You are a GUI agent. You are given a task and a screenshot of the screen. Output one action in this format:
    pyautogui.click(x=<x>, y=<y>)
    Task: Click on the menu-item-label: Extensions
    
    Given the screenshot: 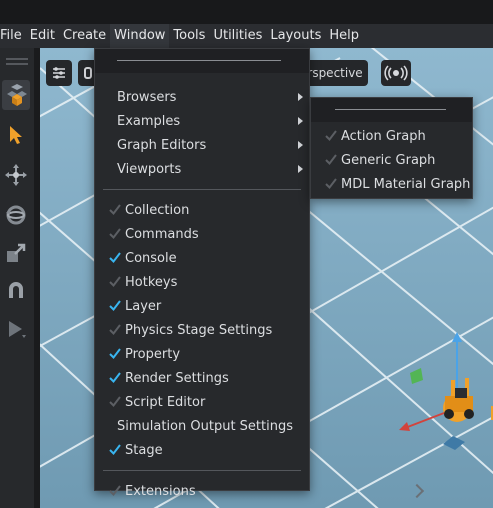 What is the action you would take?
    pyautogui.click(x=160, y=491)
    